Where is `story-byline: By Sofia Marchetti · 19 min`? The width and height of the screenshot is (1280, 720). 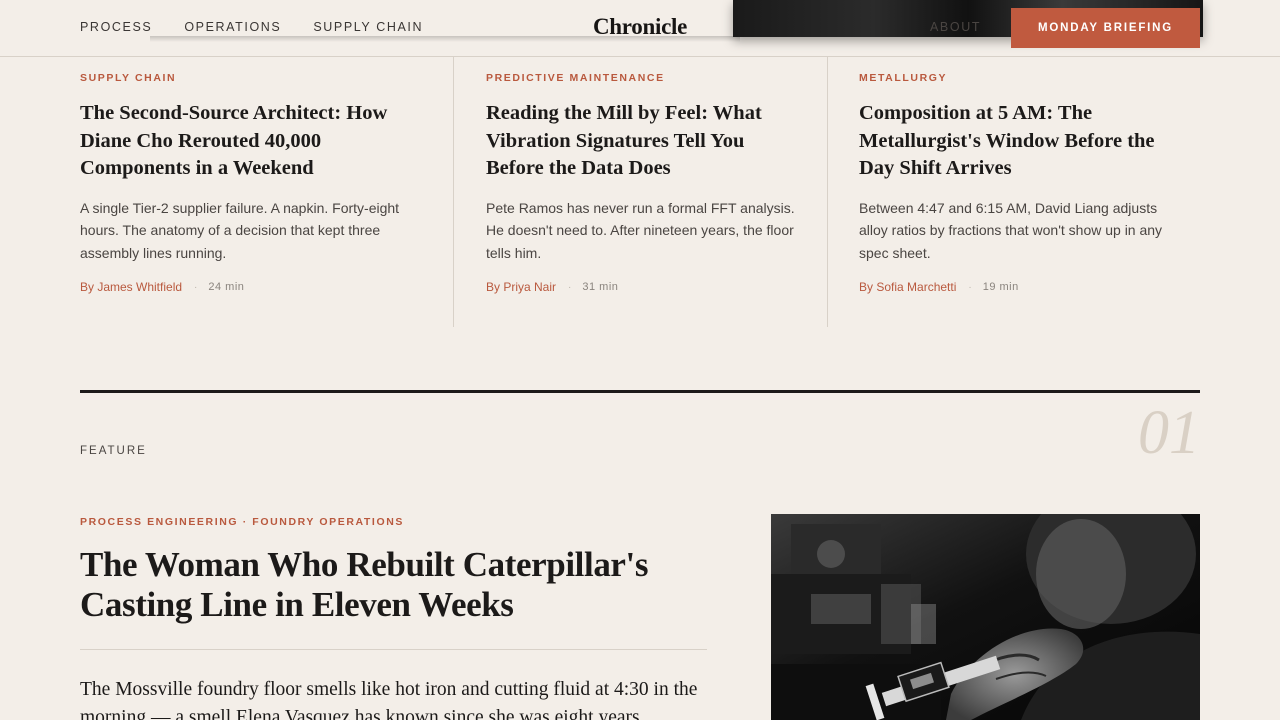
story-byline: By Sofia Marchetti · 19 min is located at coordinates (1029, 287).